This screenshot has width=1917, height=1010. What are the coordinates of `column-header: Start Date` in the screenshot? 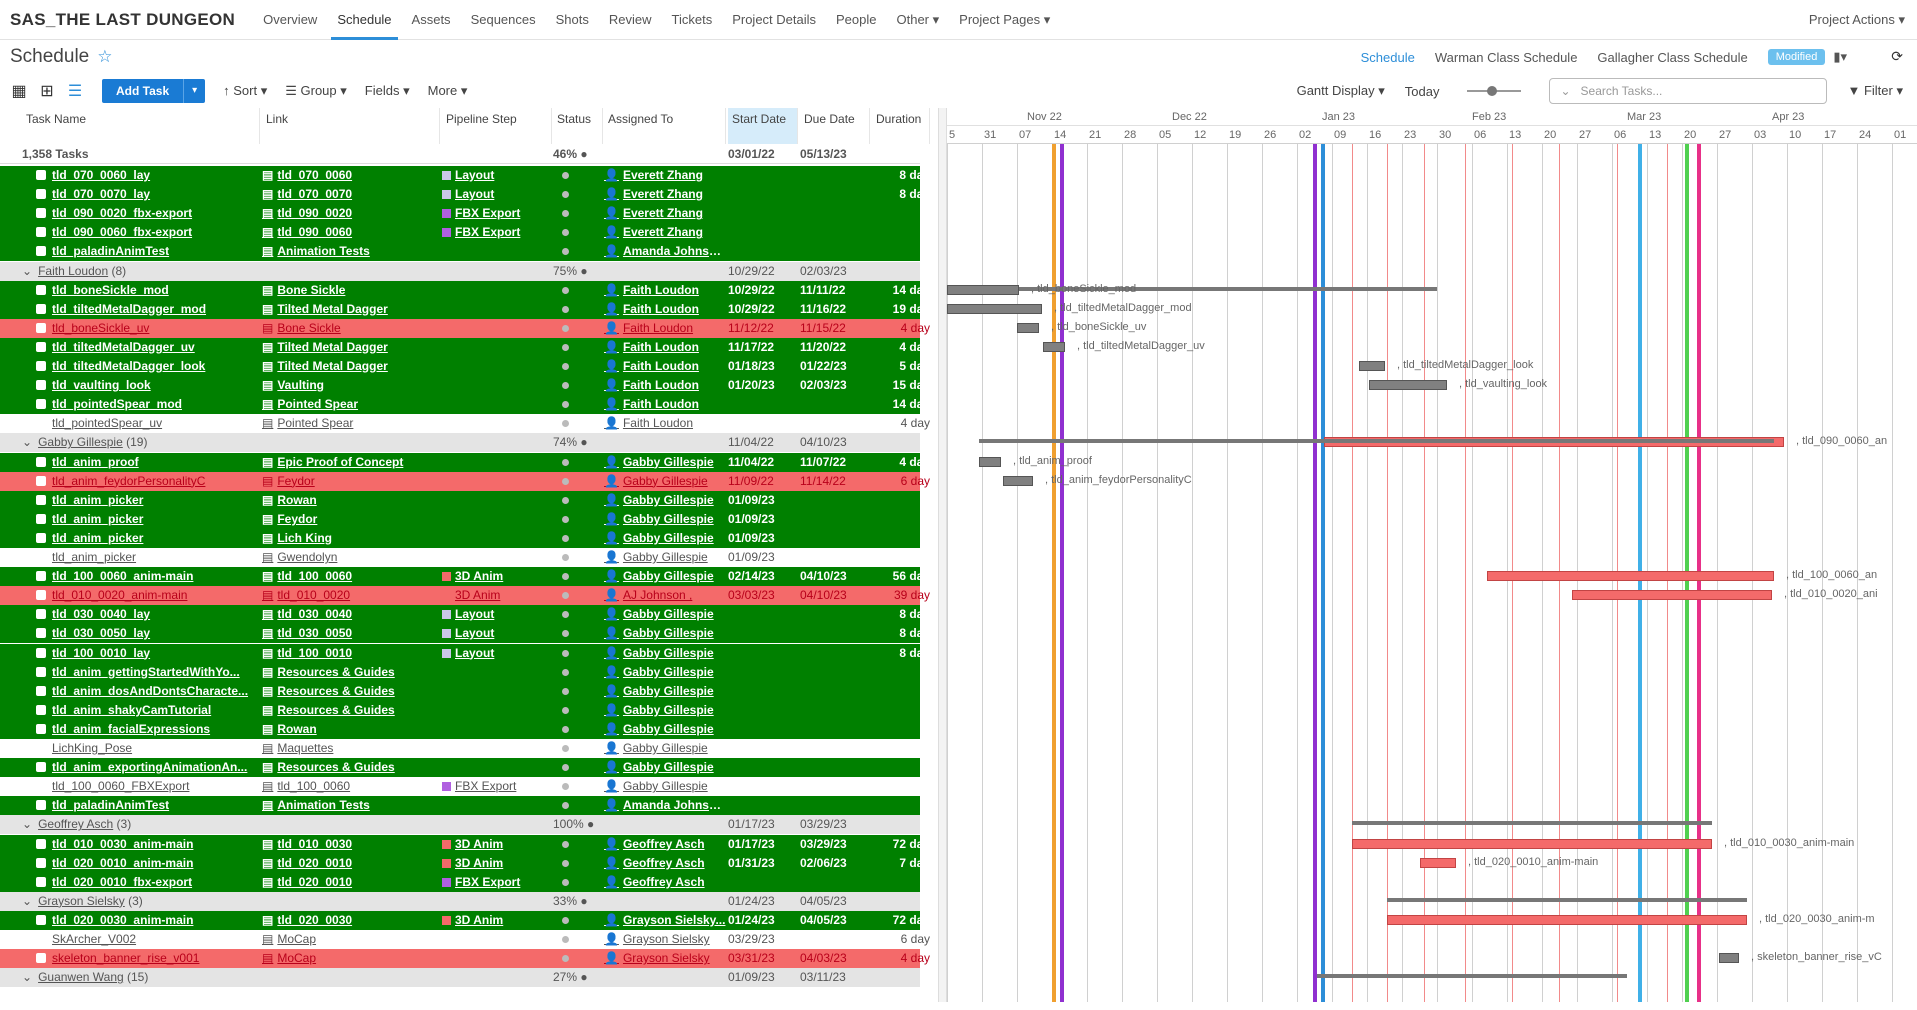 It's located at (763, 126).